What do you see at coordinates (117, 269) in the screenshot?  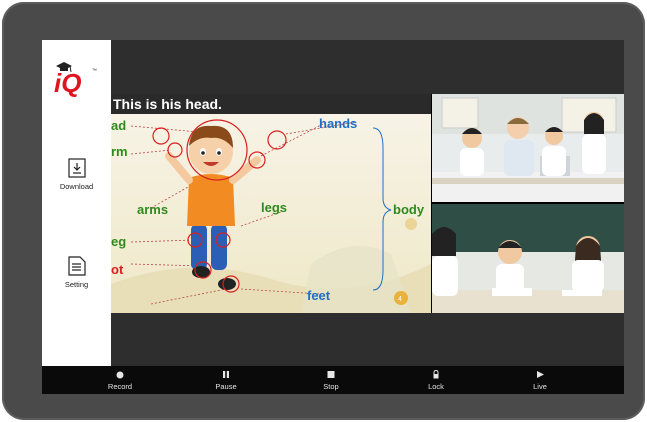 I see `label-foot: ot` at bounding box center [117, 269].